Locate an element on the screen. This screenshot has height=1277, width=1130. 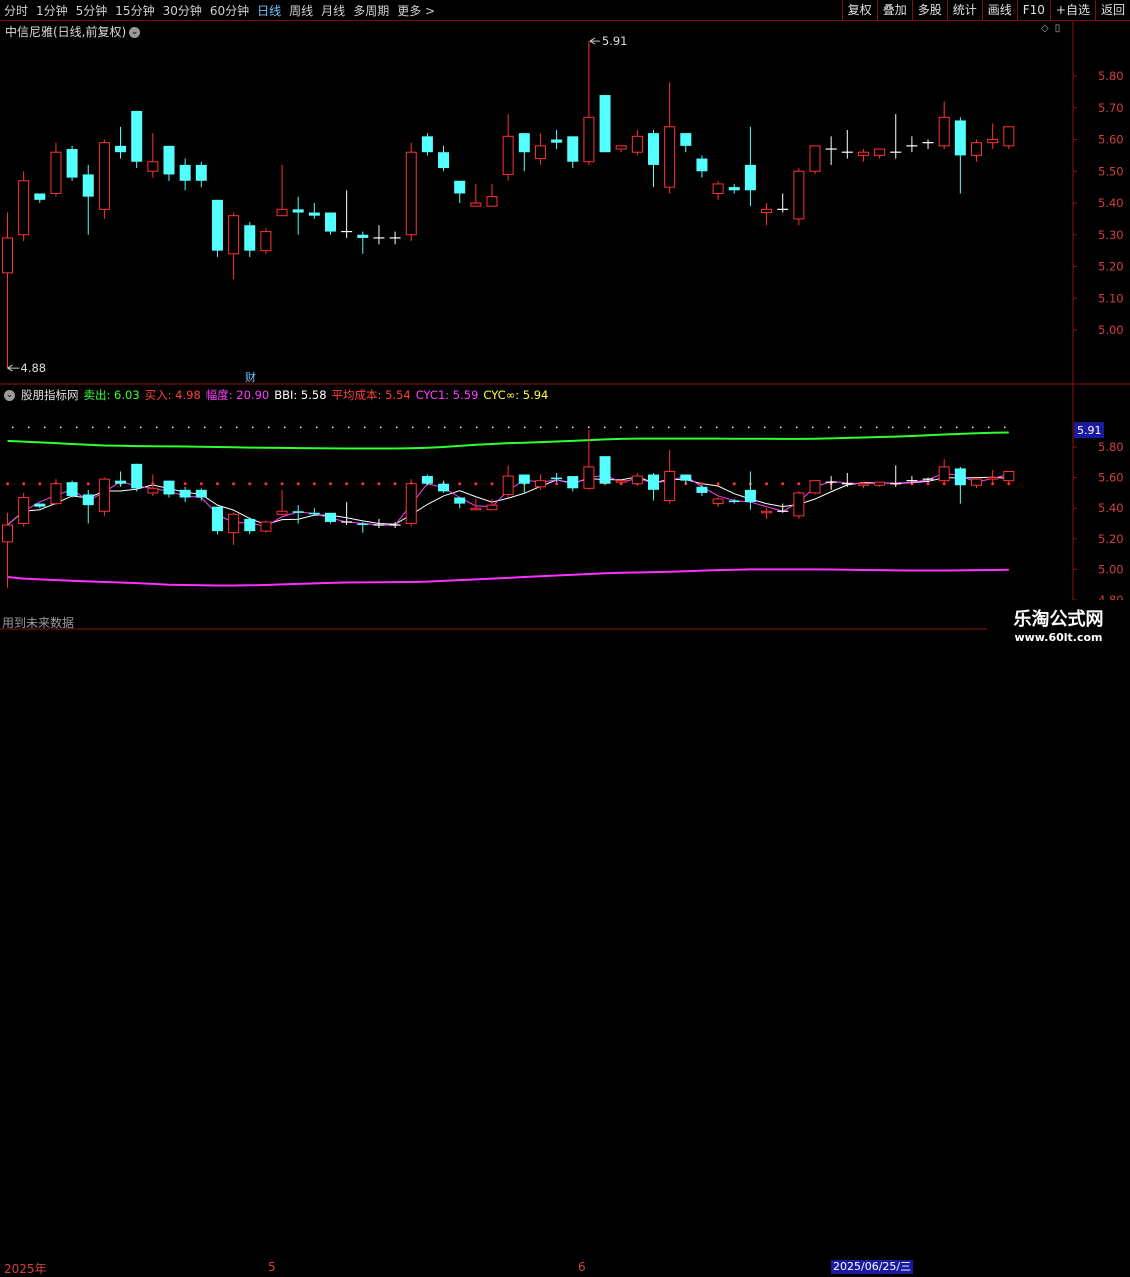
chart-corner-icons: ◇▯ is located at coordinates (1053, 28).